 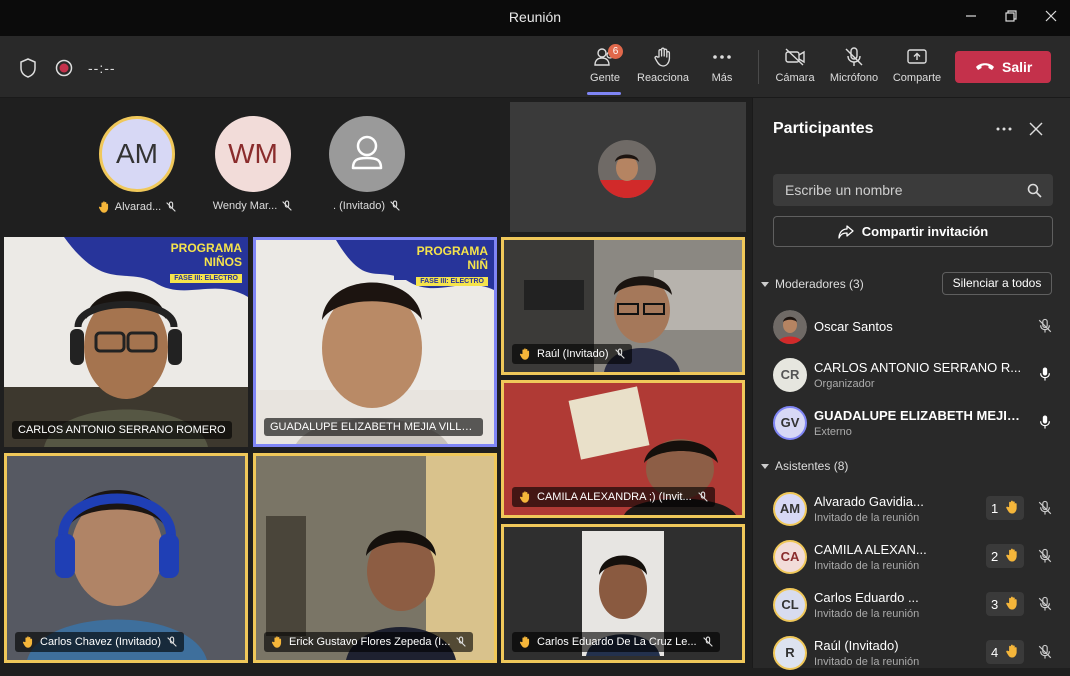 I want to click on video-banner: PROGRAMA NIÑOS FASE III: ELECTRÓ, so click(x=198, y=260).